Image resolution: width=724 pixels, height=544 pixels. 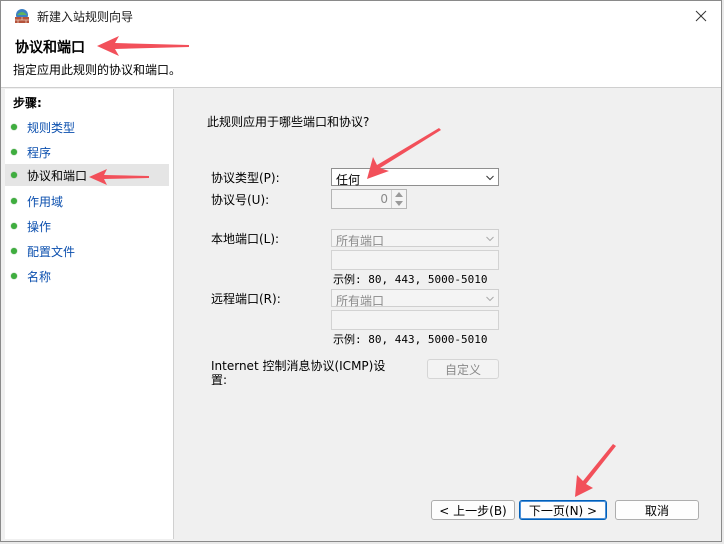 What do you see at coordinates (360, 241) in the screenshot?
I see `local-port-value: 所有端口` at bounding box center [360, 241].